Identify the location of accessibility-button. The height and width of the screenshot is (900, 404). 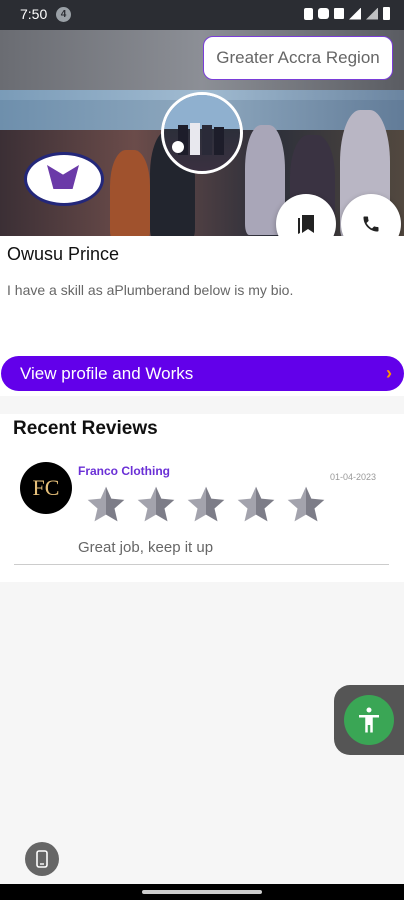
(369, 720).